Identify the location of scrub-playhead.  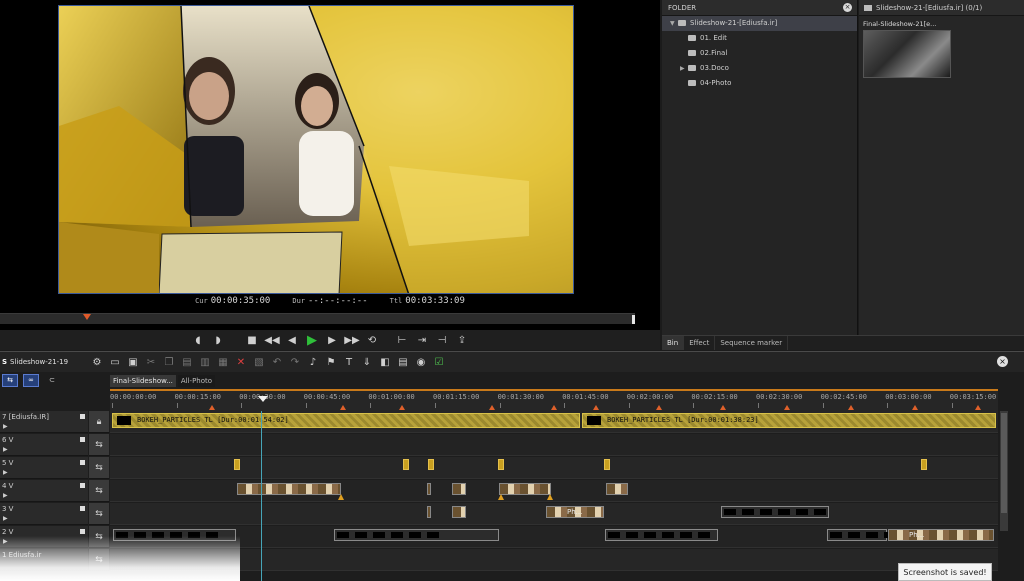
(87, 317).